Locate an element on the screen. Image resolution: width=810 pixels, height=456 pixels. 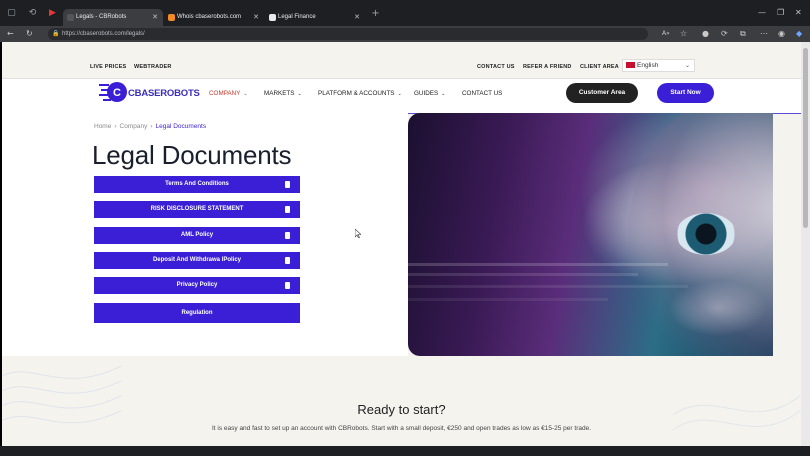
sync-icon: ⟳ is located at coordinates (724, 34).